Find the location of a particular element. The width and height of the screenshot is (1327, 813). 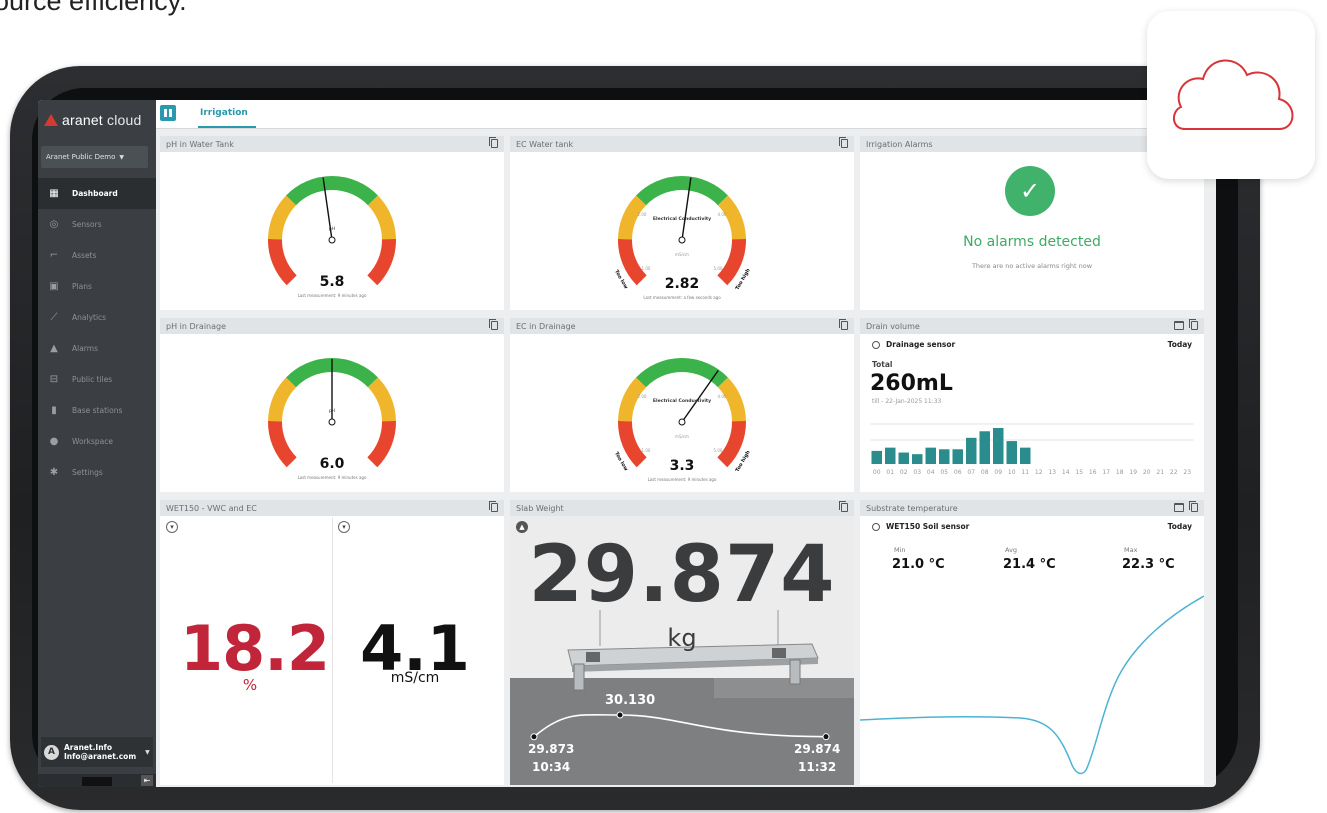

dashboard-grid-button is located at coordinates (168, 113).